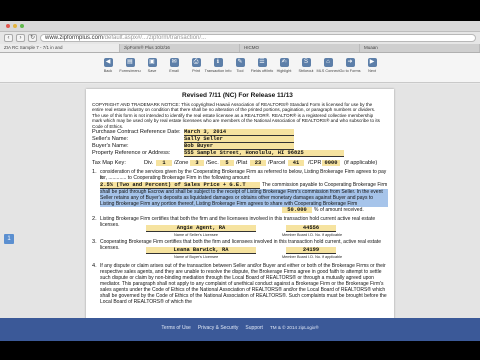 The height and width of the screenshot is (360, 480). Describe the element at coordinates (372, 62) in the screenshot. I see `next-icon: ▶` at that location.